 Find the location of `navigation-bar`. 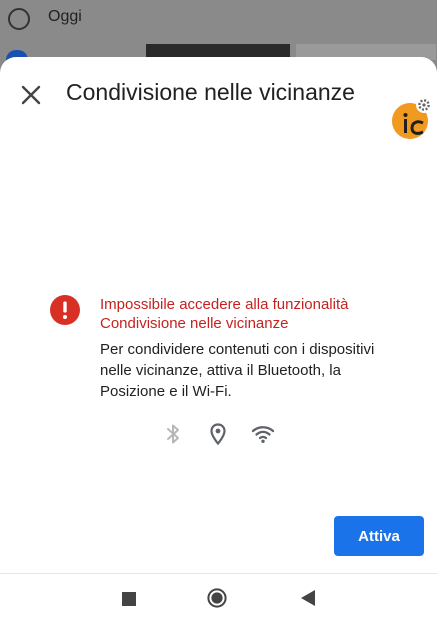

navigation-bar is located at coordinates (218, 599).